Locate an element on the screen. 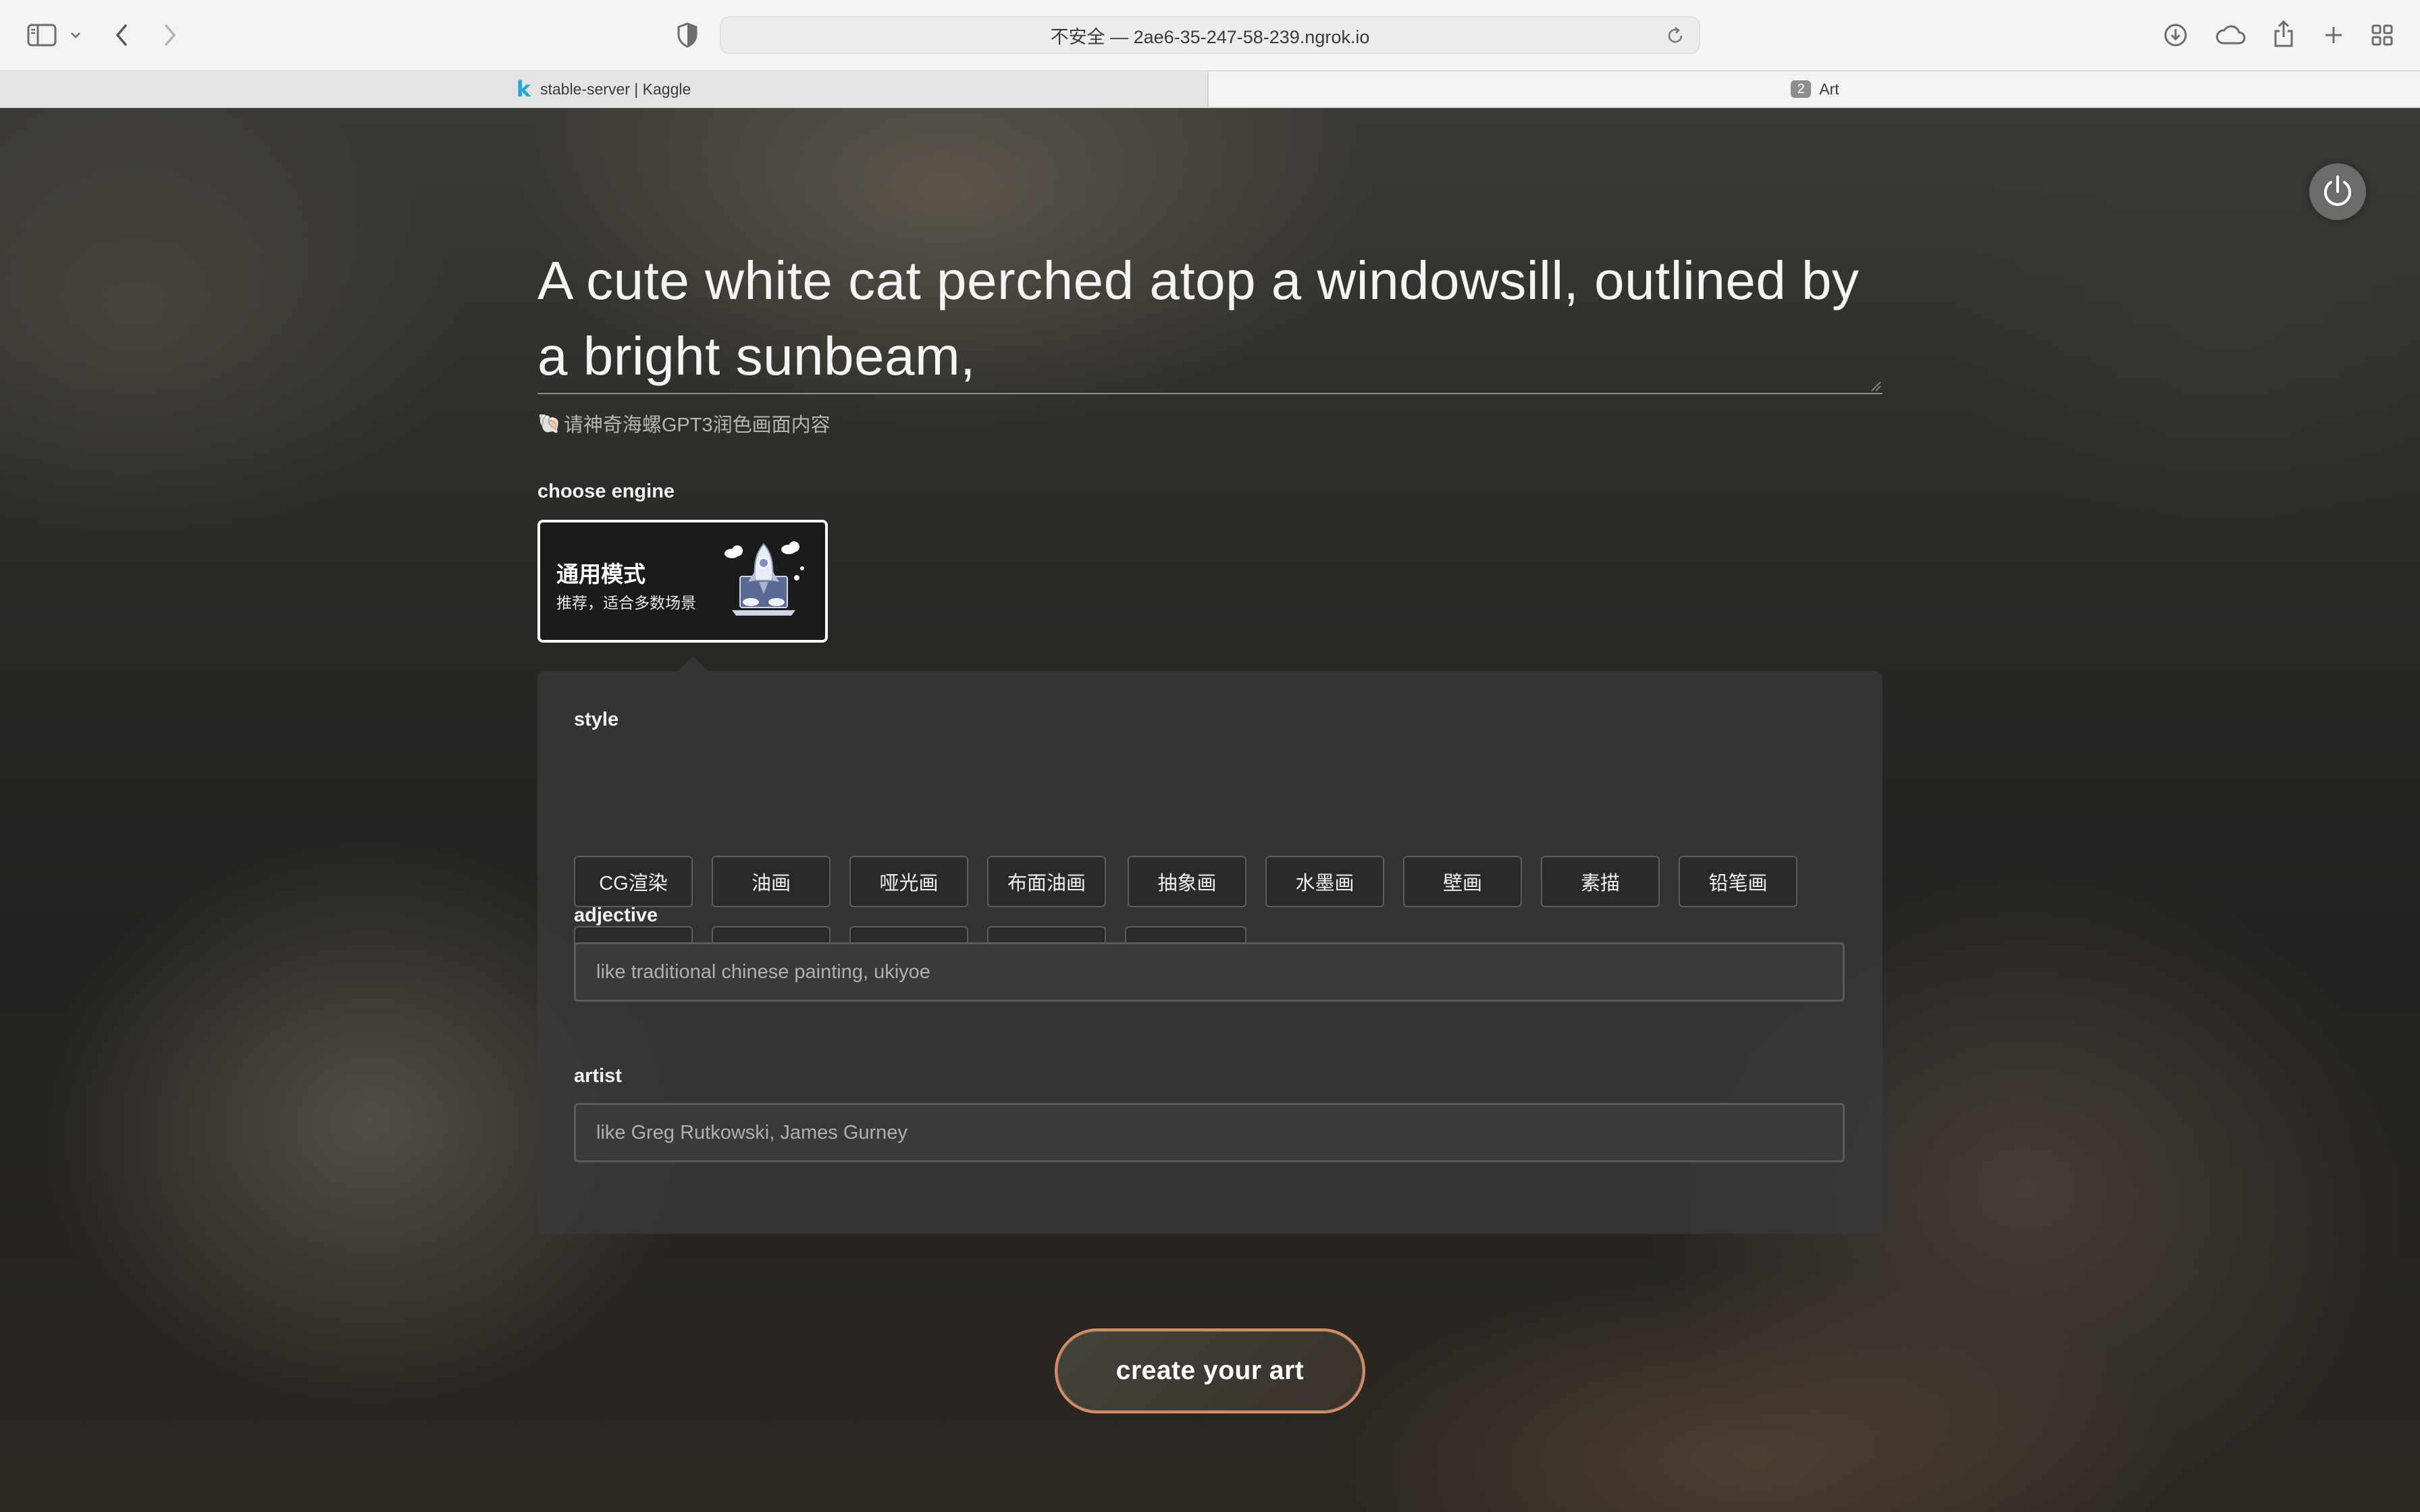 This screenshot has height=1512, width=2420. tab-title: stable-server | Kaggle is located at coordinates (615, 89).